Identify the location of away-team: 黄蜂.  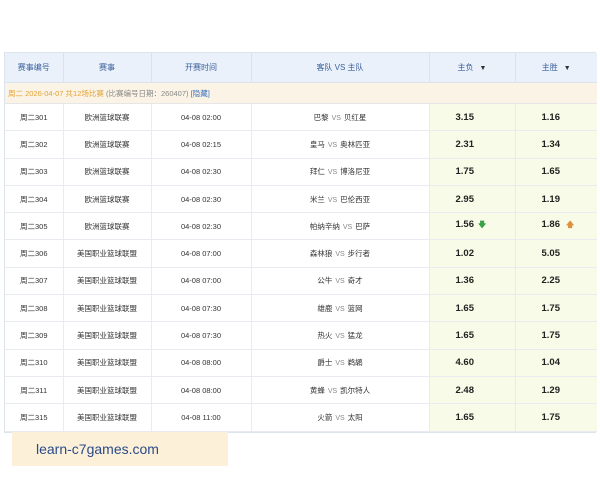
(317, 390).